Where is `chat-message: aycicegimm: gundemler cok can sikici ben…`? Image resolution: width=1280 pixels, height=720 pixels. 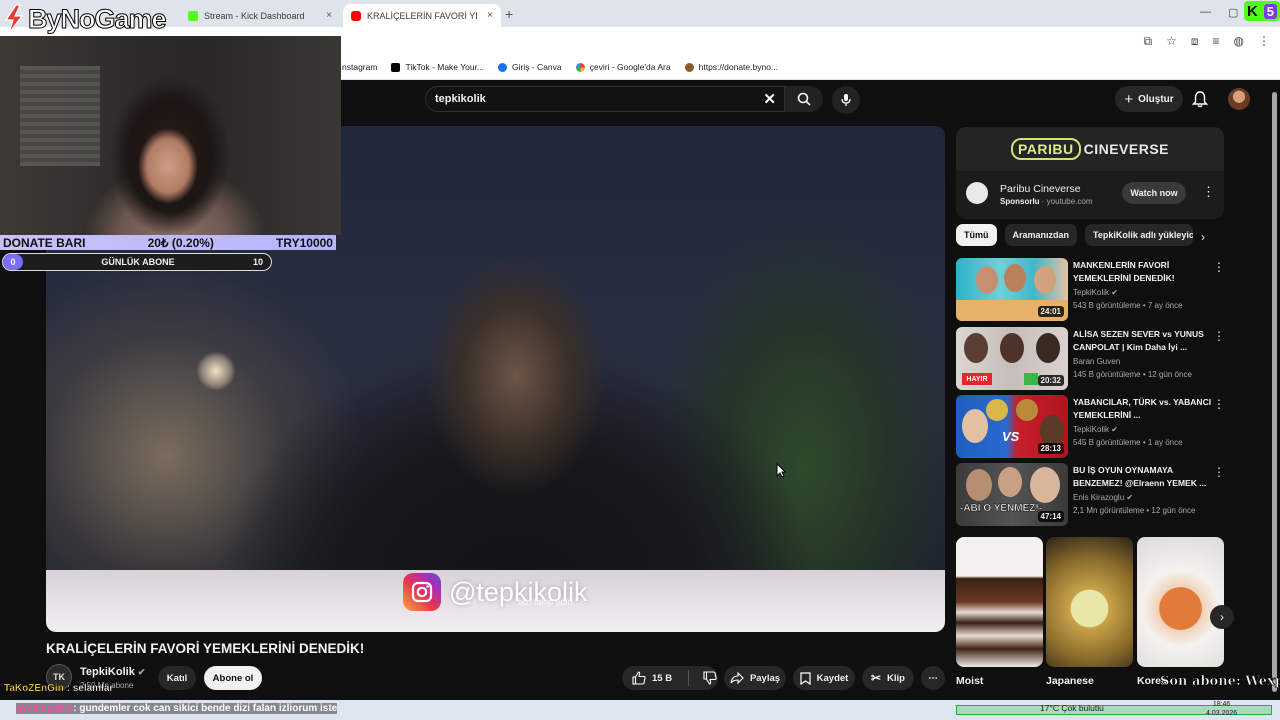 chat-message: aycicegimm: gundemler cok can sikici ben… is located at coordinates (177, 708).